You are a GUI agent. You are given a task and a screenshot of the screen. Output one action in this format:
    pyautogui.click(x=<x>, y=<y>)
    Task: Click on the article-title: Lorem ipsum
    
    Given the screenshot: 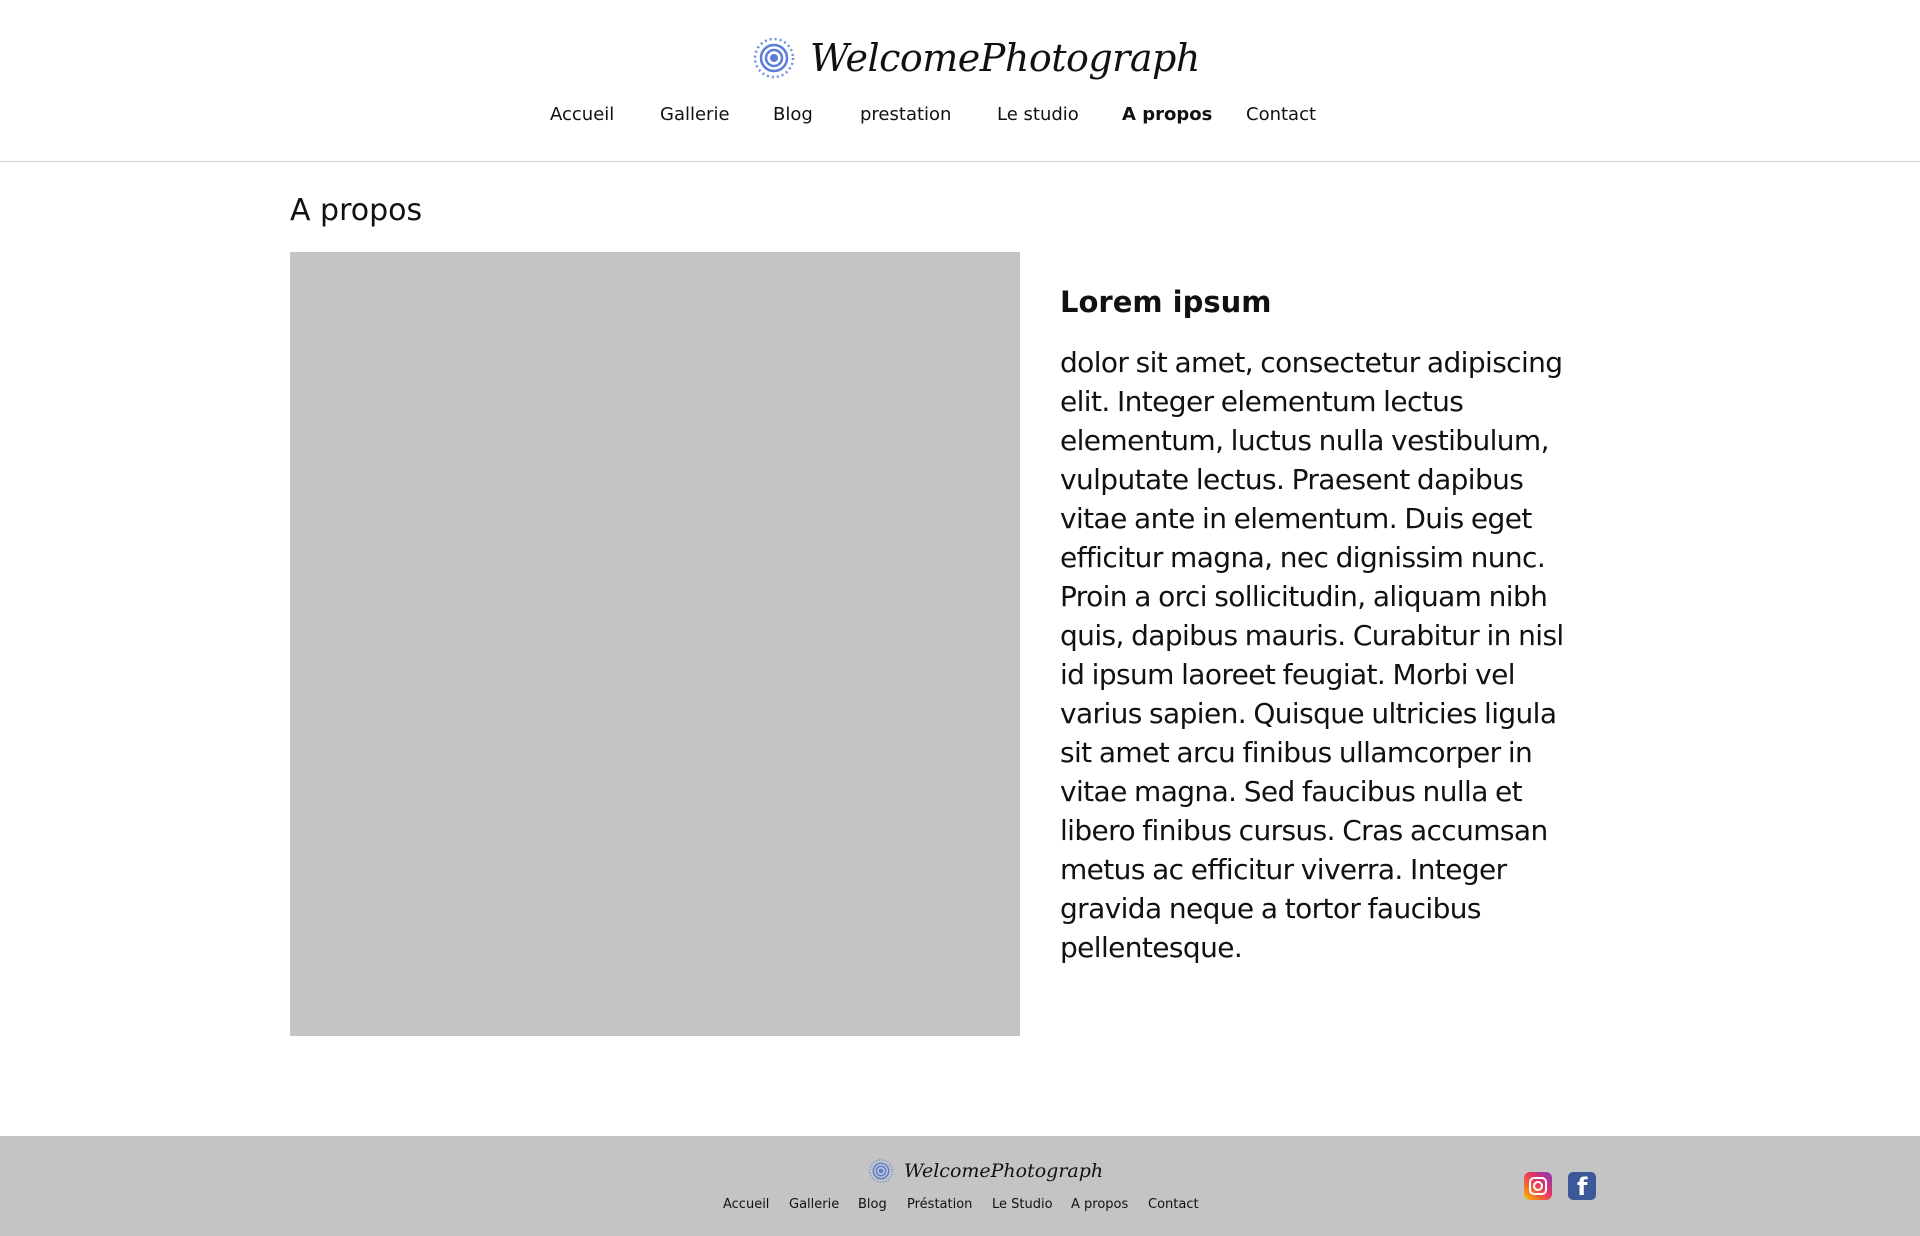 What is the action you would take?
    pyautogui.click(x=1166, y=302)
    